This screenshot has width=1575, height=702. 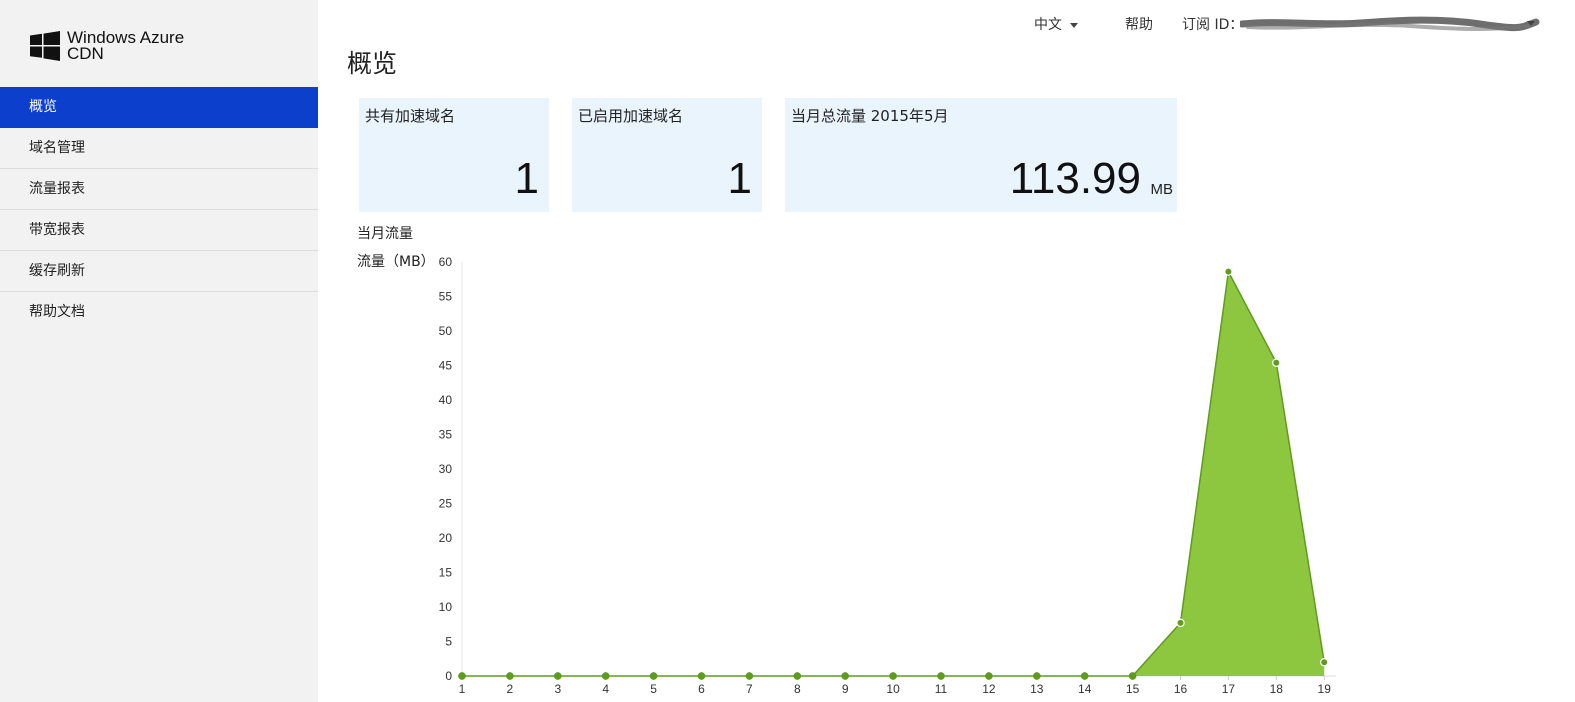 What do you see at coordinates (446, 400) in the screenshot?
I see `y-tick-label: 40` at bounding box center [446, 400].